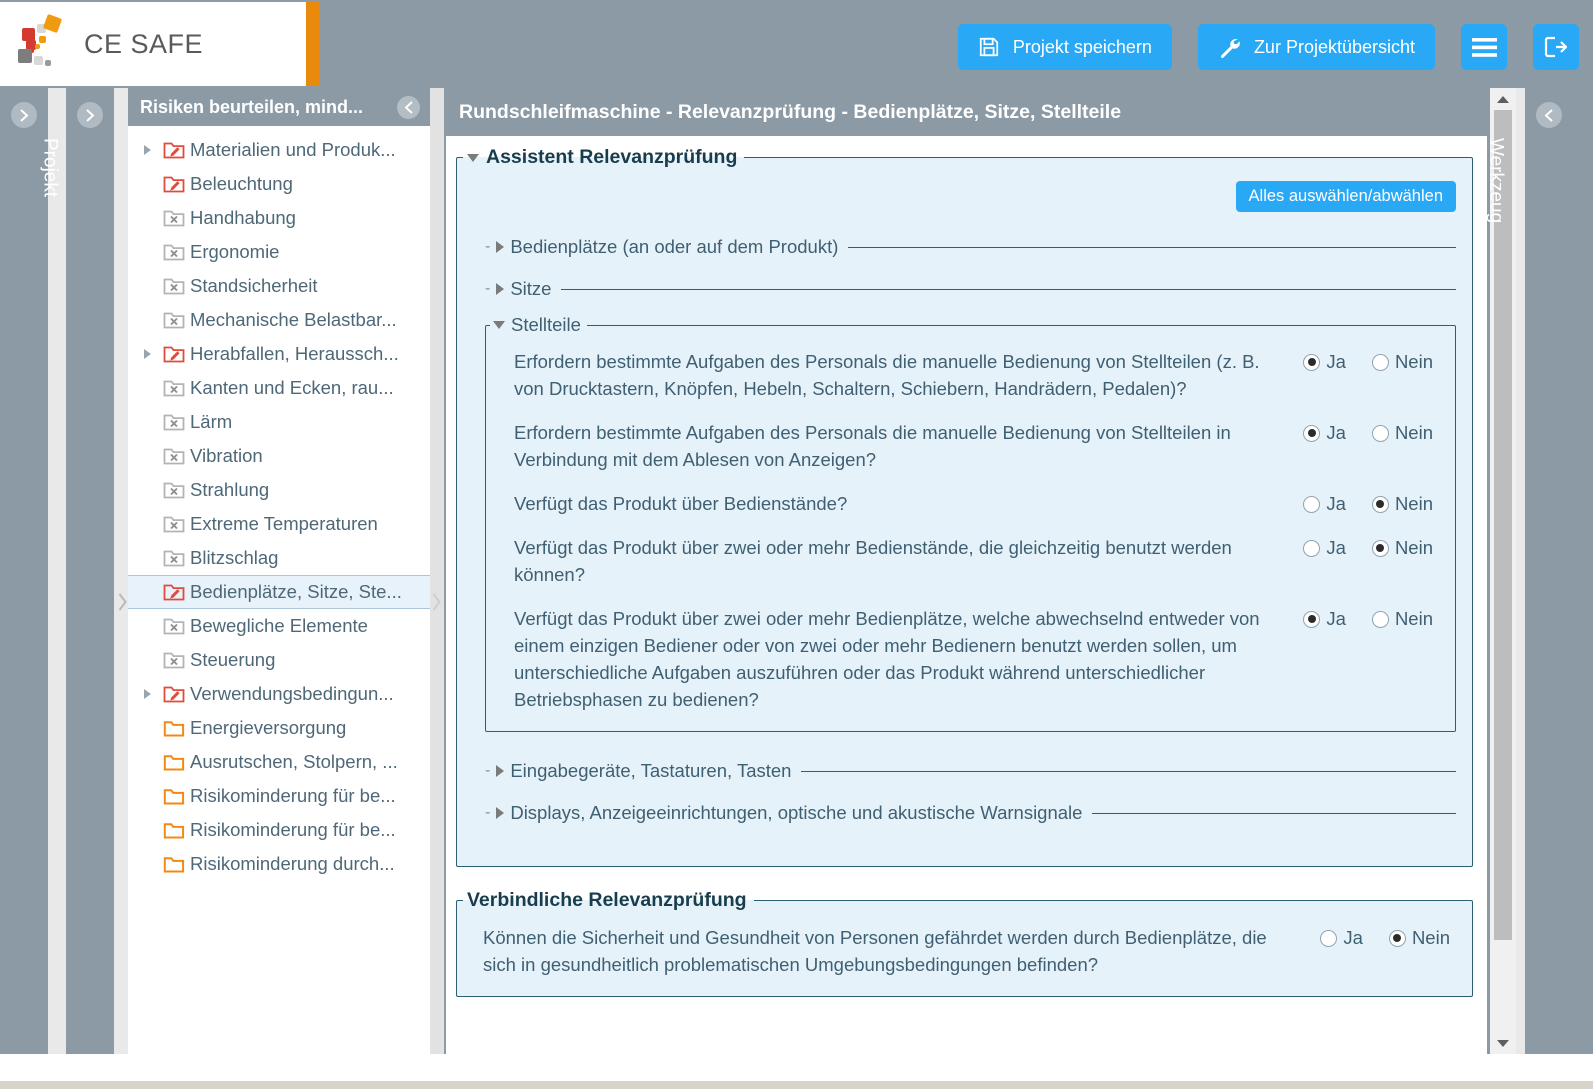  Describe the element at coordinates (279, 660) in the screenshot. I see `tree-item: Steuerung` at that location.